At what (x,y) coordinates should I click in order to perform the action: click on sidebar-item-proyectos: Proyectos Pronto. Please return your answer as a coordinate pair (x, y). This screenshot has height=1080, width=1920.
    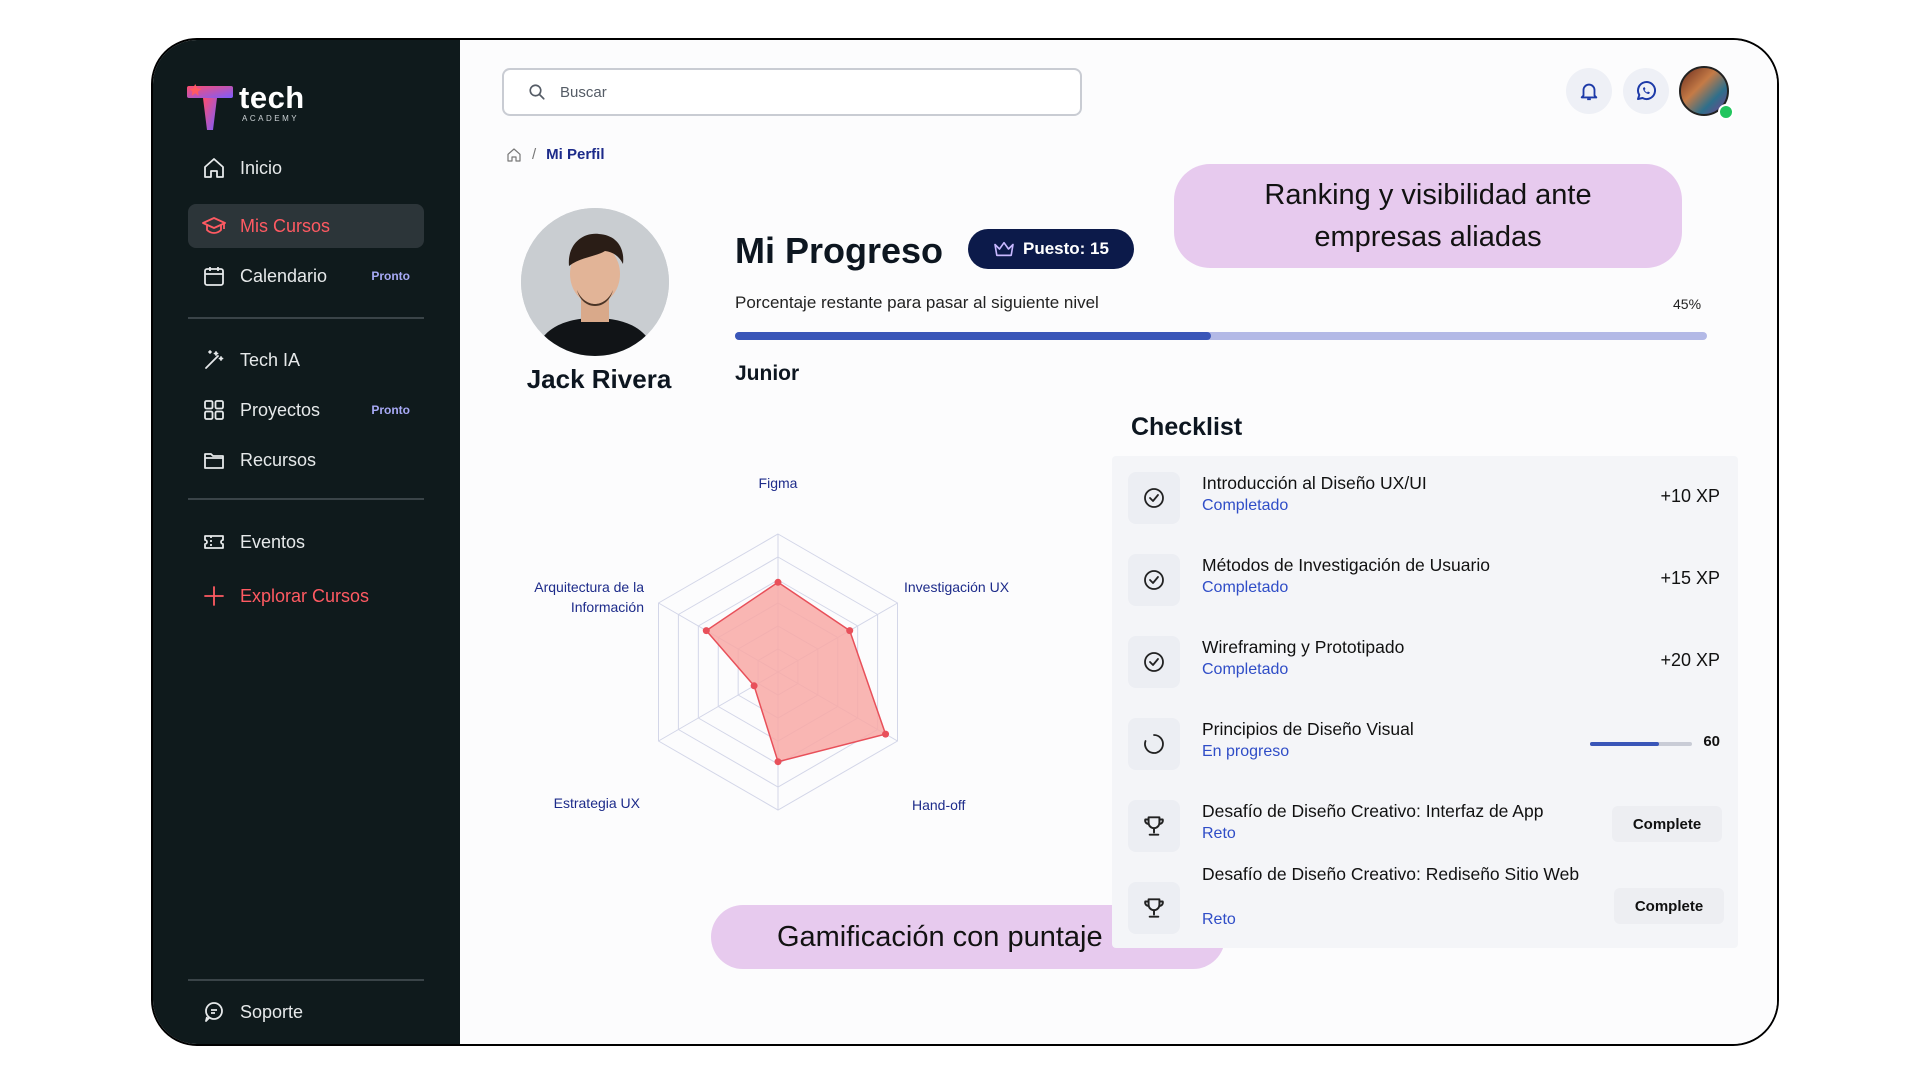
    Looking at the image, I should click on (306, 410).